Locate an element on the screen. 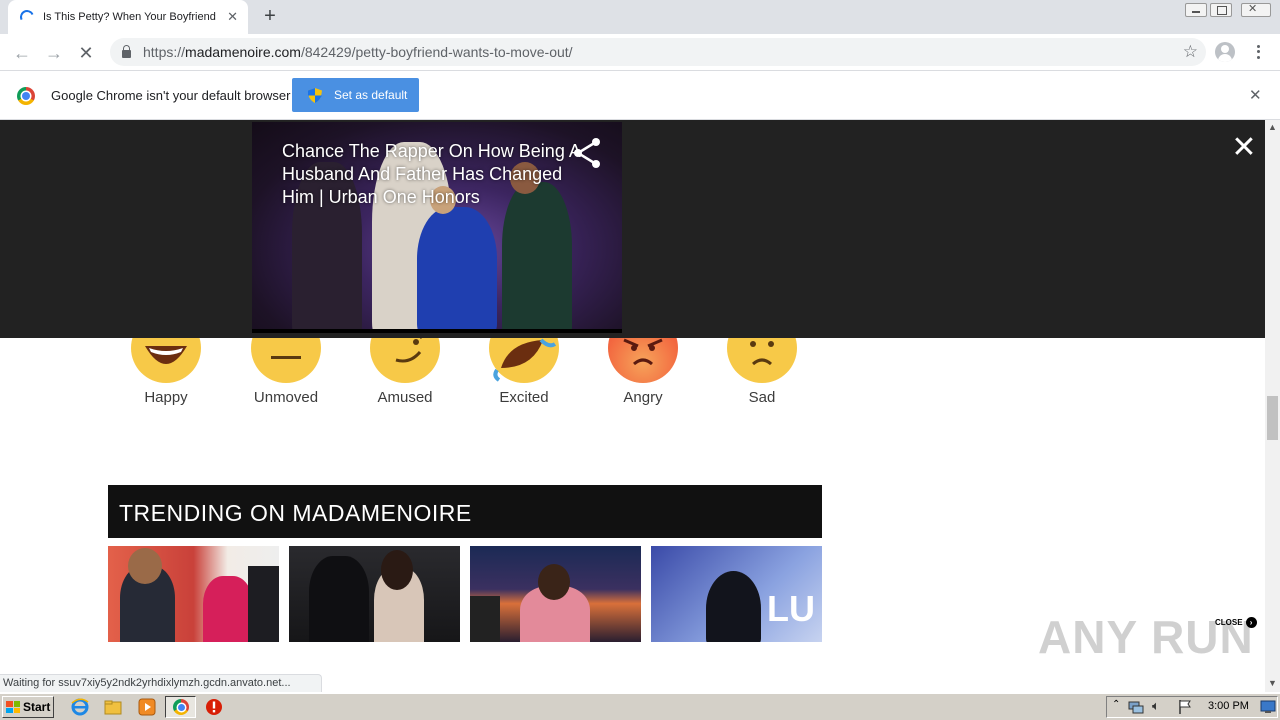  video-figure-blue-dress is located at coordinates (457, 270).